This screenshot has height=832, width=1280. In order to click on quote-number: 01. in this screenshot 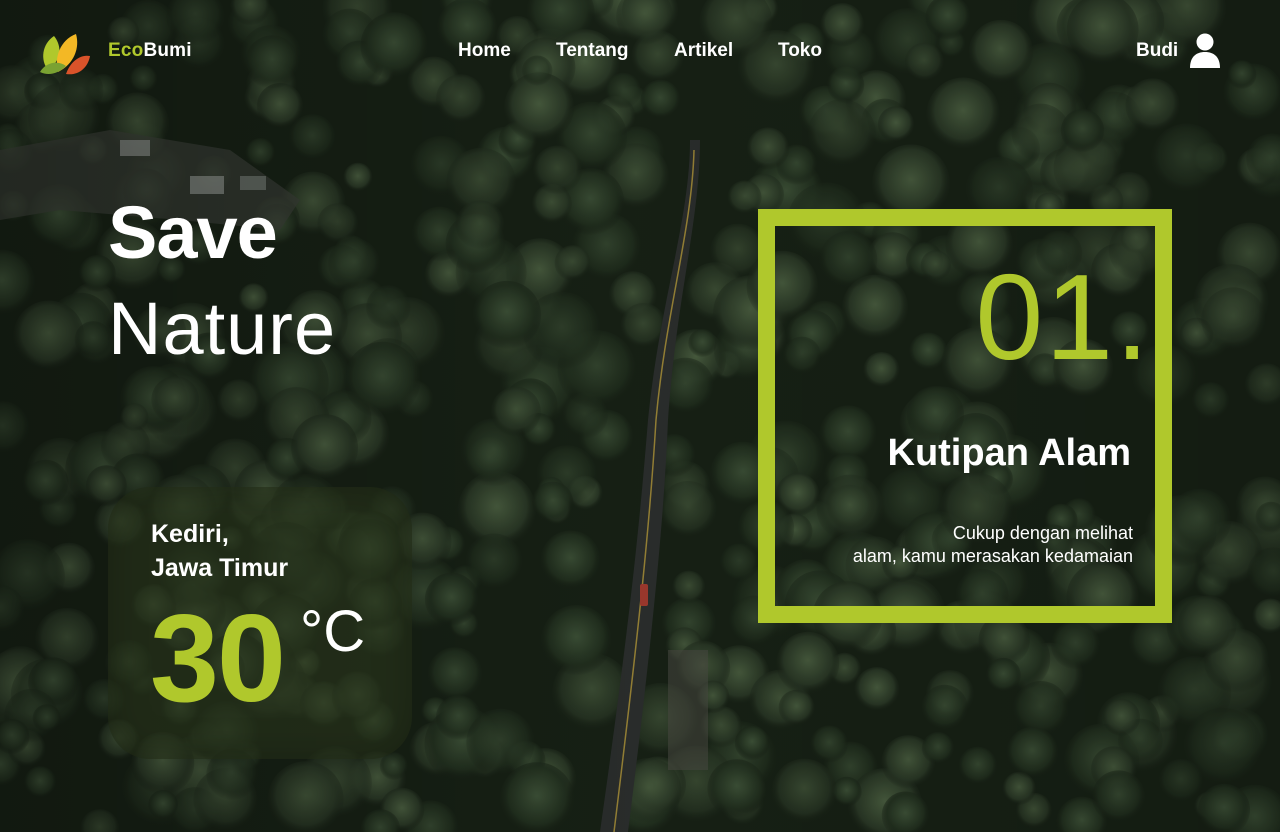, I will do `click(1063, 317)`.